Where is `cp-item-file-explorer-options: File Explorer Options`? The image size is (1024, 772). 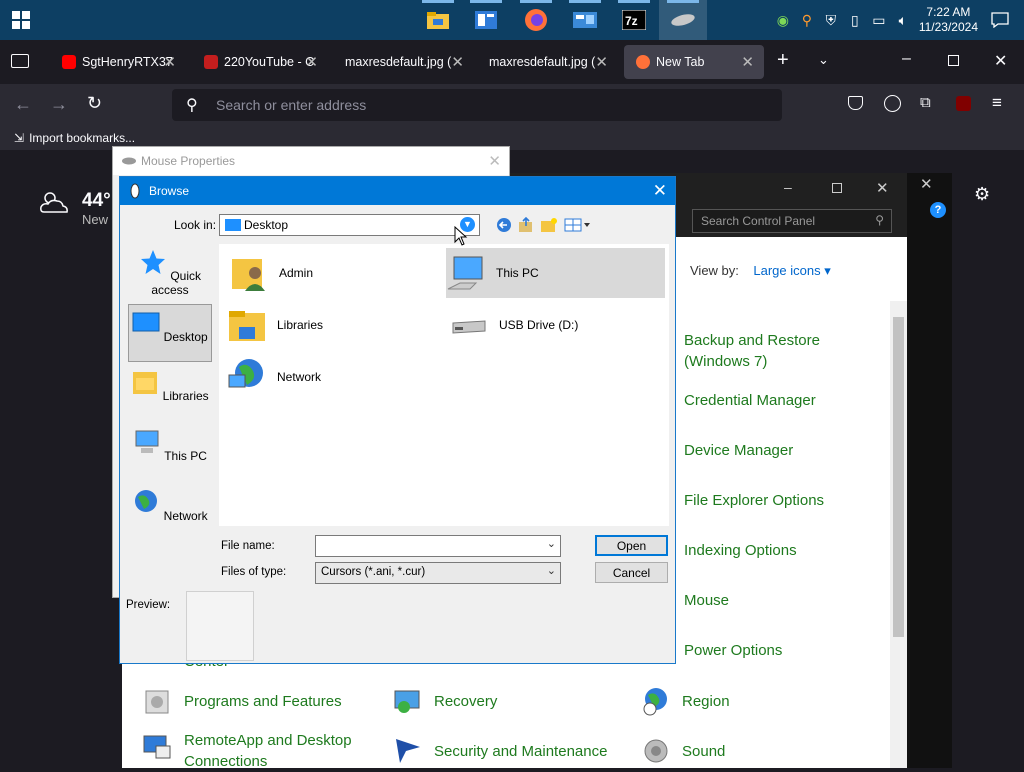
cp-item-file-explorer-options: File Explorer Options is located at coordinates (754, 500).